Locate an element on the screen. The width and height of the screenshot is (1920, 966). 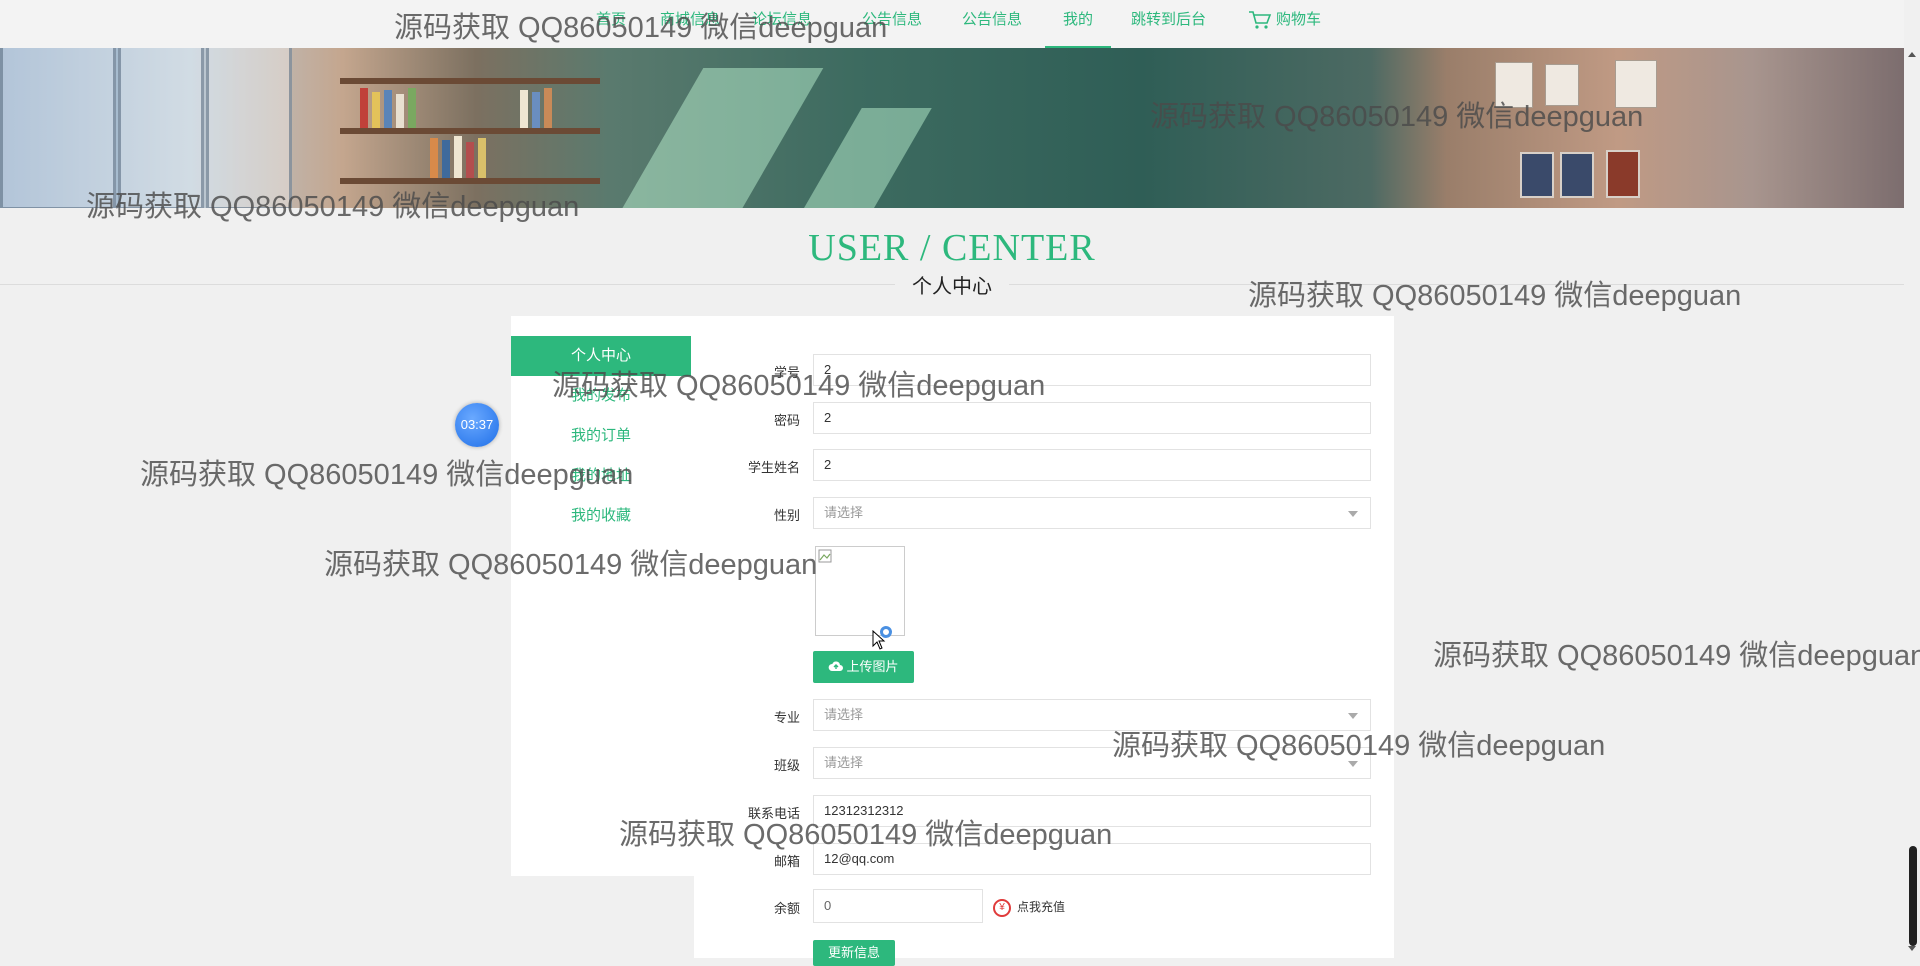
cloud-upload-icon is located at coordinates (836, 666).